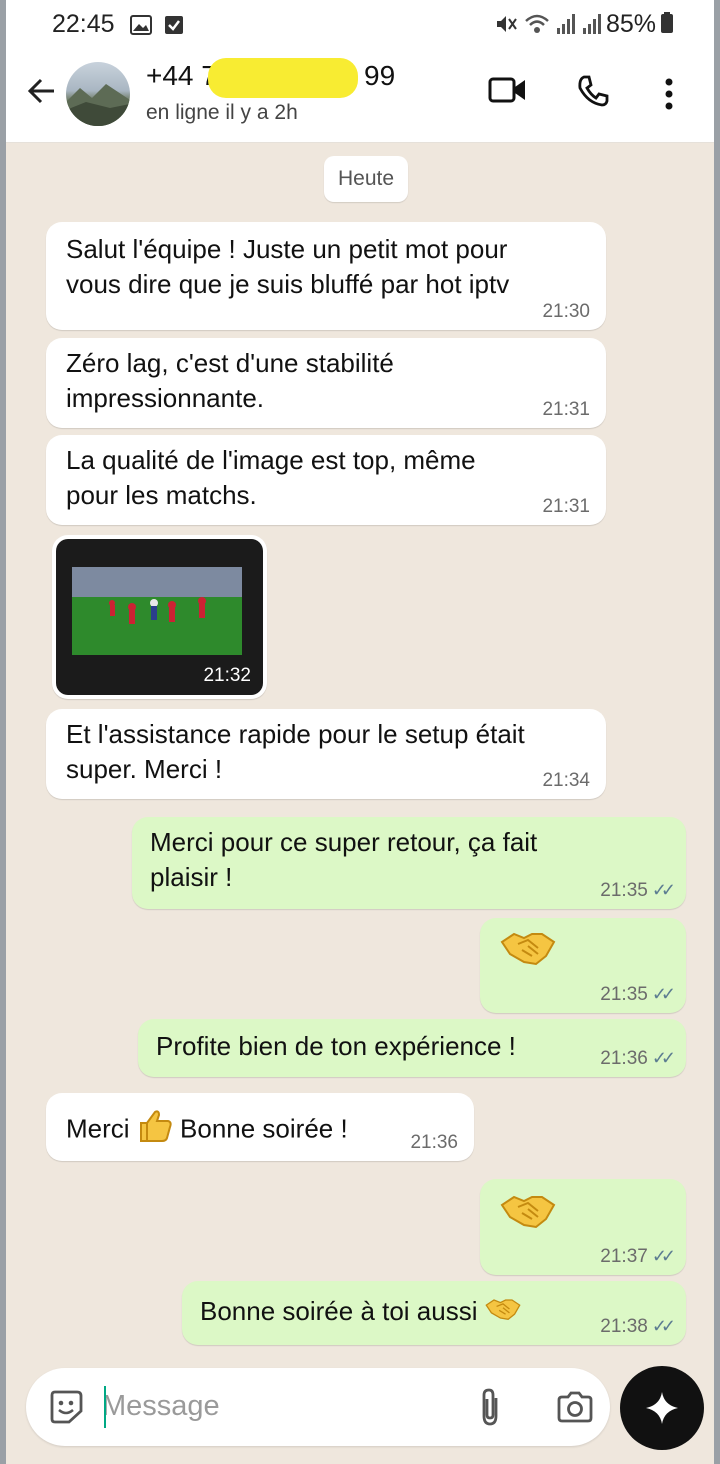  I want to click on message-text-part: Bonne soirée !, so click(264, 1128).